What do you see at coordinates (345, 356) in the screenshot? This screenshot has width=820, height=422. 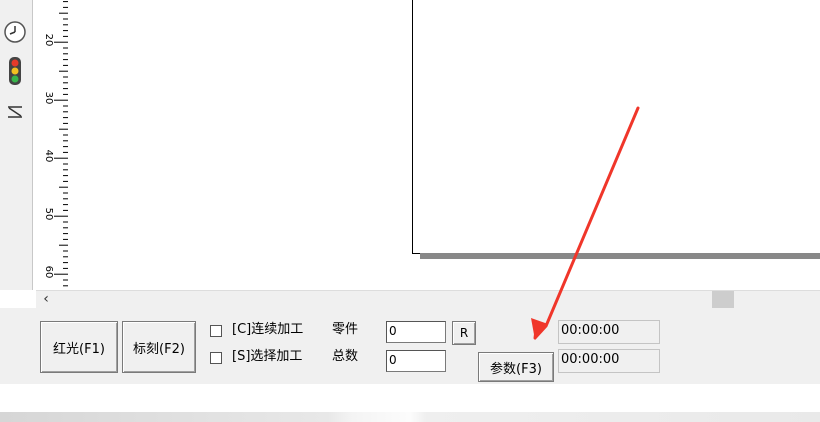 I see `total-label: 总数` at bounding box center [345, 356].